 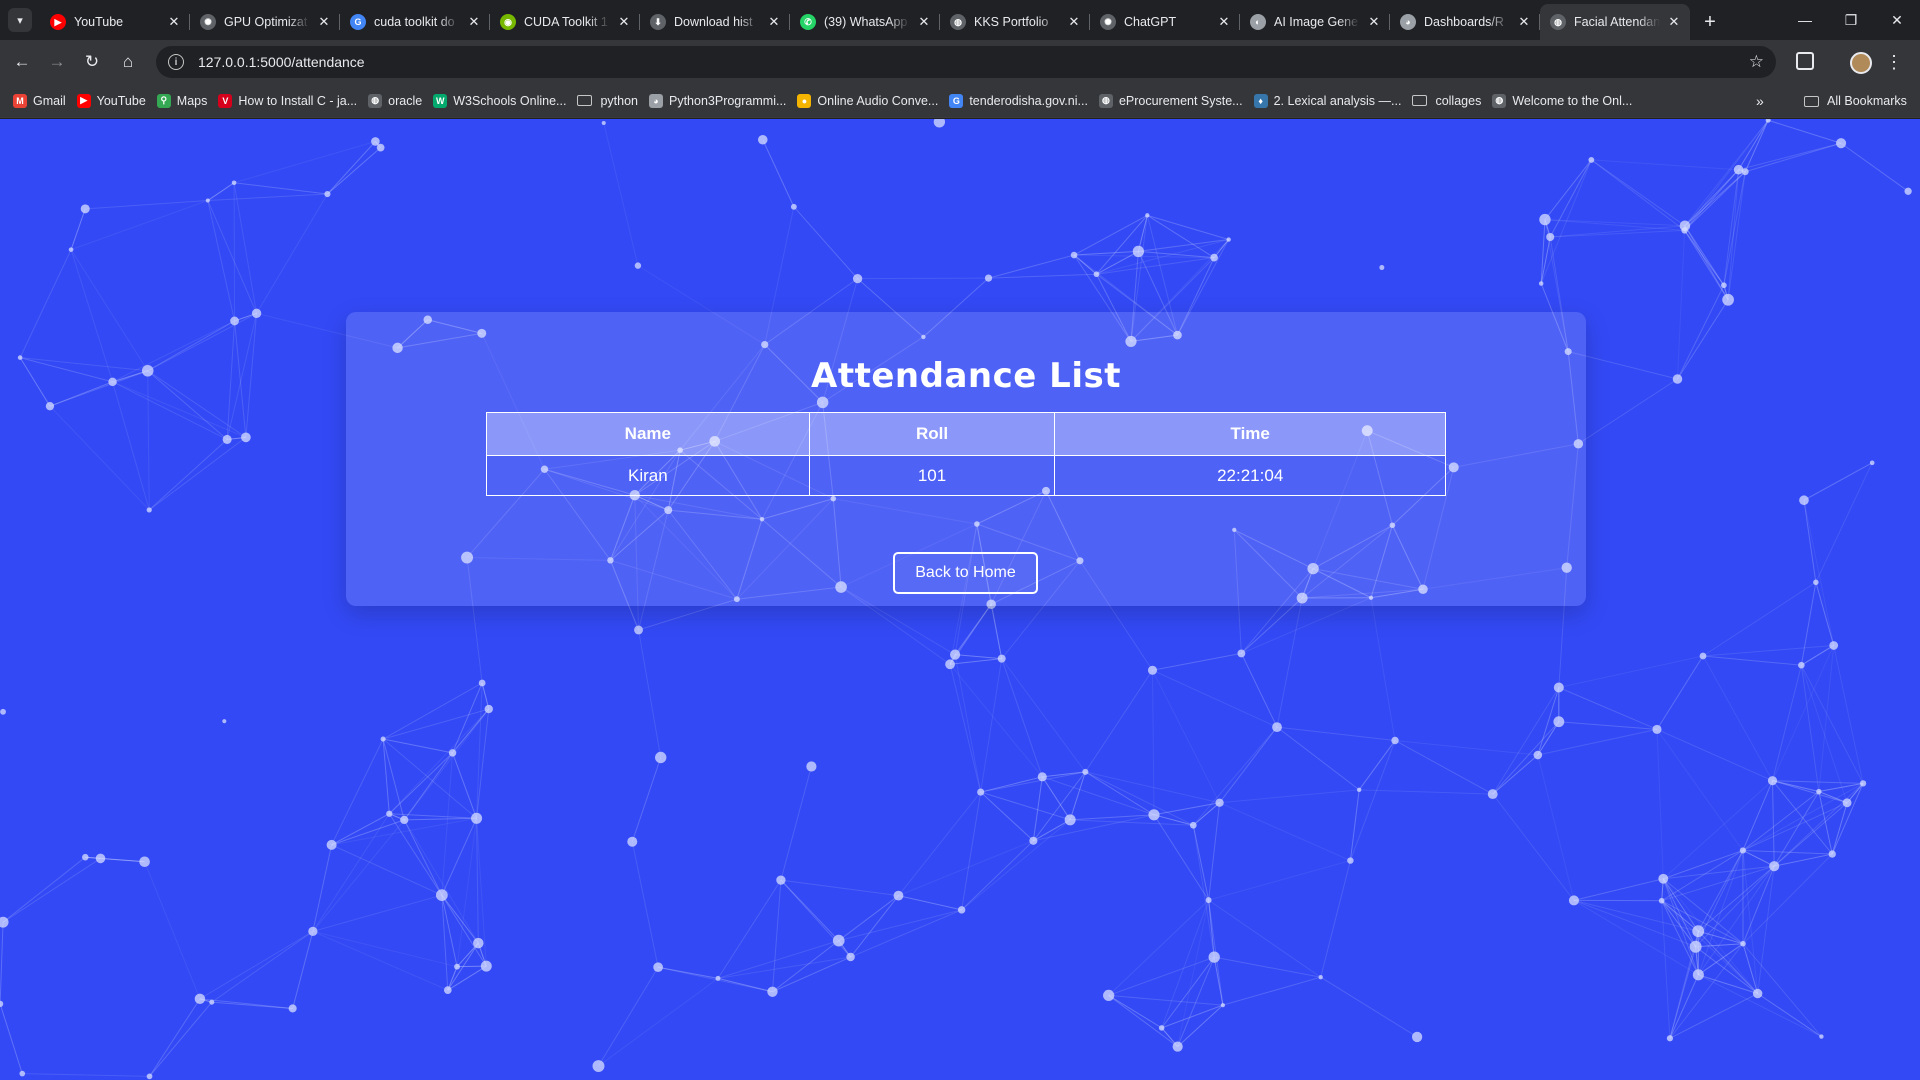 I want to click on bookmark-item: ⚲ Maps, so click(x=185, y=101).